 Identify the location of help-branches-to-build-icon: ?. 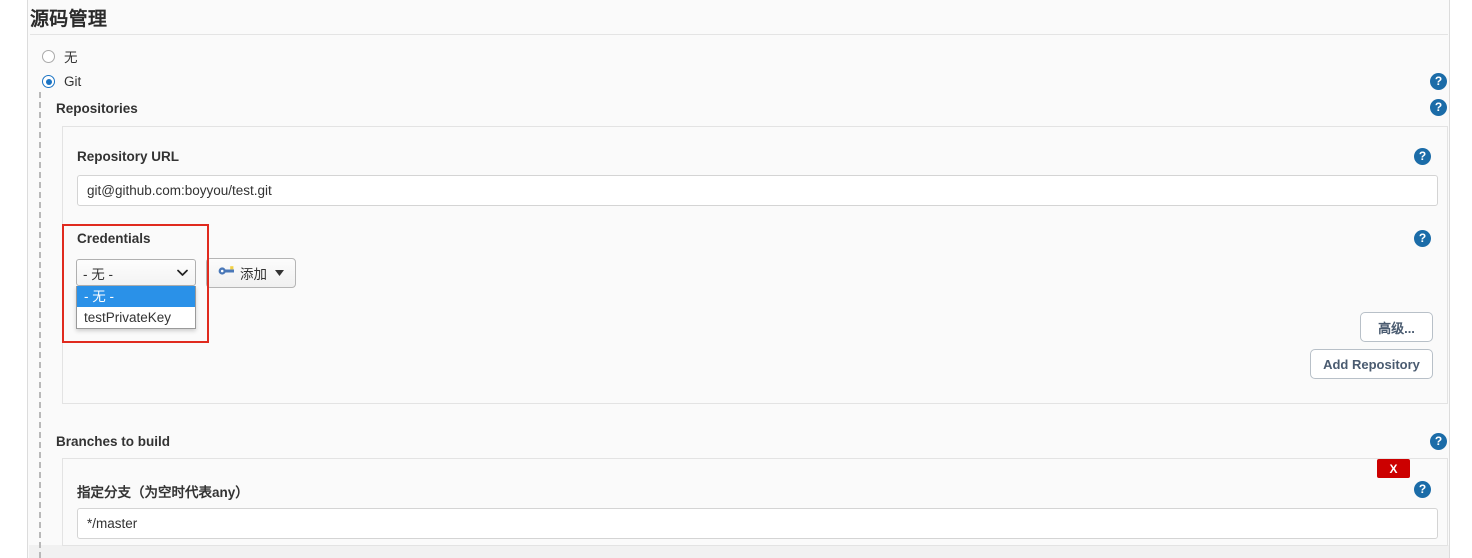
(1438, 441).